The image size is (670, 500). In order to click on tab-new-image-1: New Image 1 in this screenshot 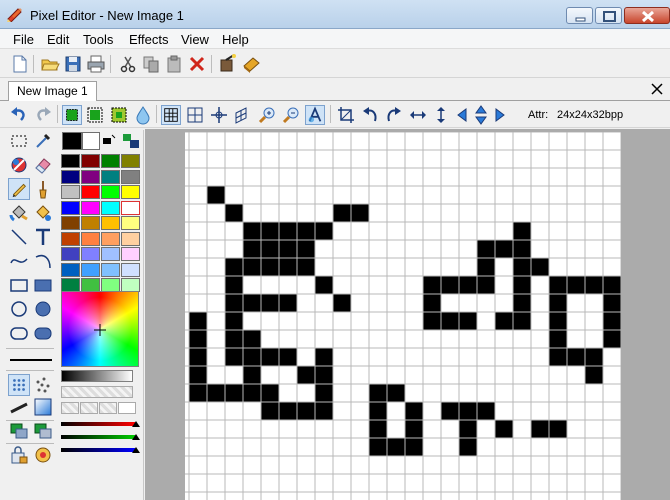, I will do `click(52, 91)`.